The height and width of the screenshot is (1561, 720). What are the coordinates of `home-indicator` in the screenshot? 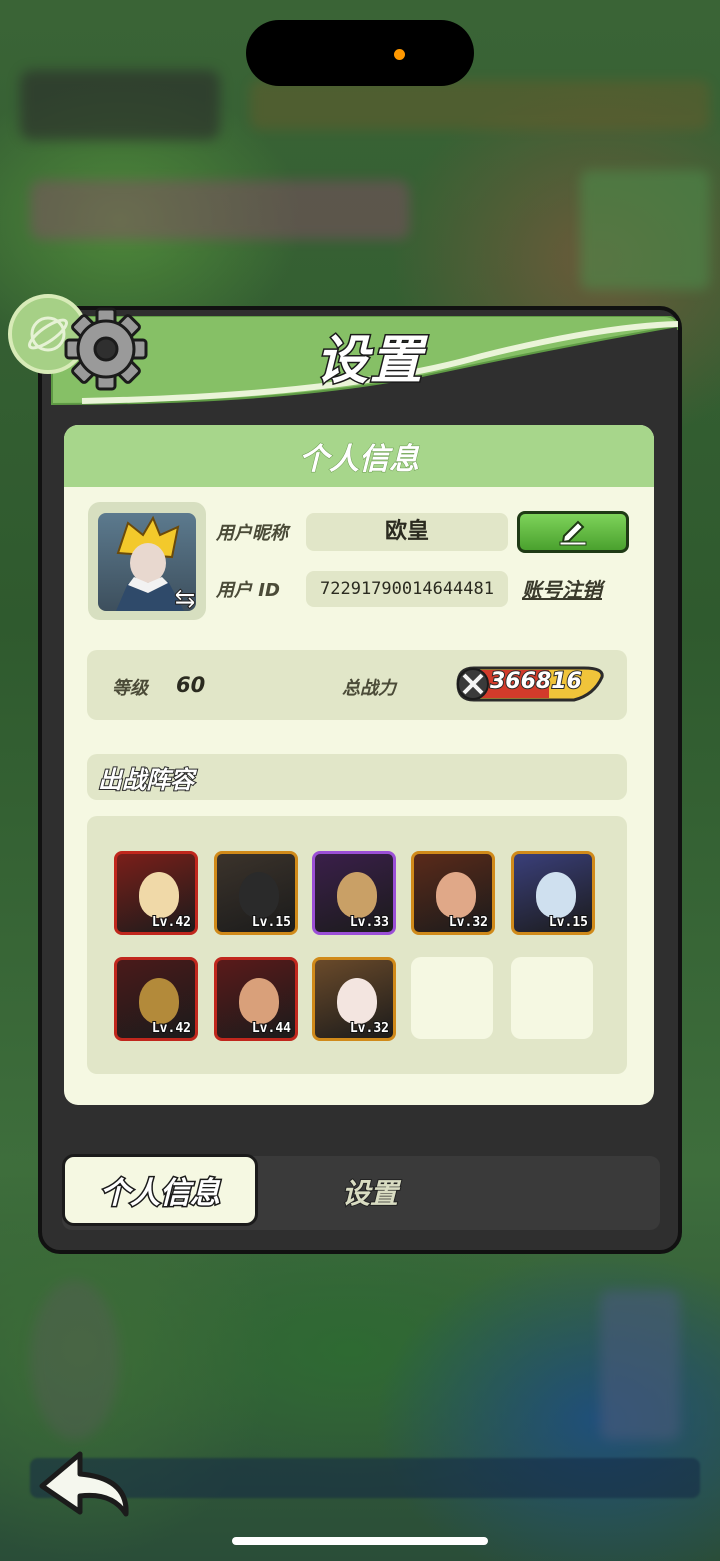 It's located at (360, 1541).